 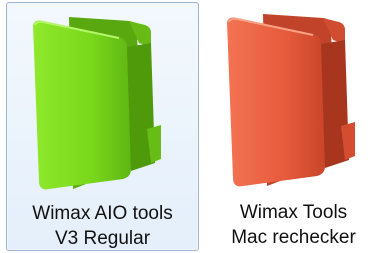 I want to click on folder-label: Wimax Tools Mac rechecker, so click(x=293, y=225).